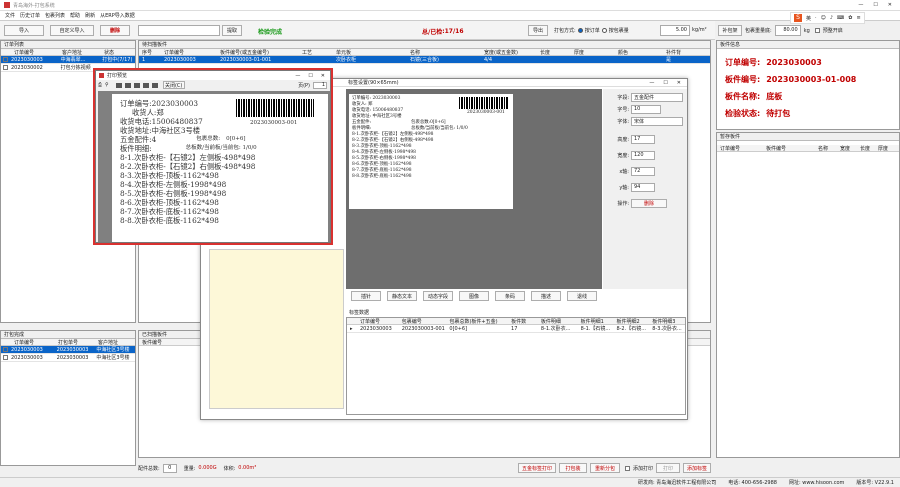  What do you see at coordinates (831, 18) in the screenshot?
I see `ime-mic-icon: ♪` at bounding box center [831, 18].